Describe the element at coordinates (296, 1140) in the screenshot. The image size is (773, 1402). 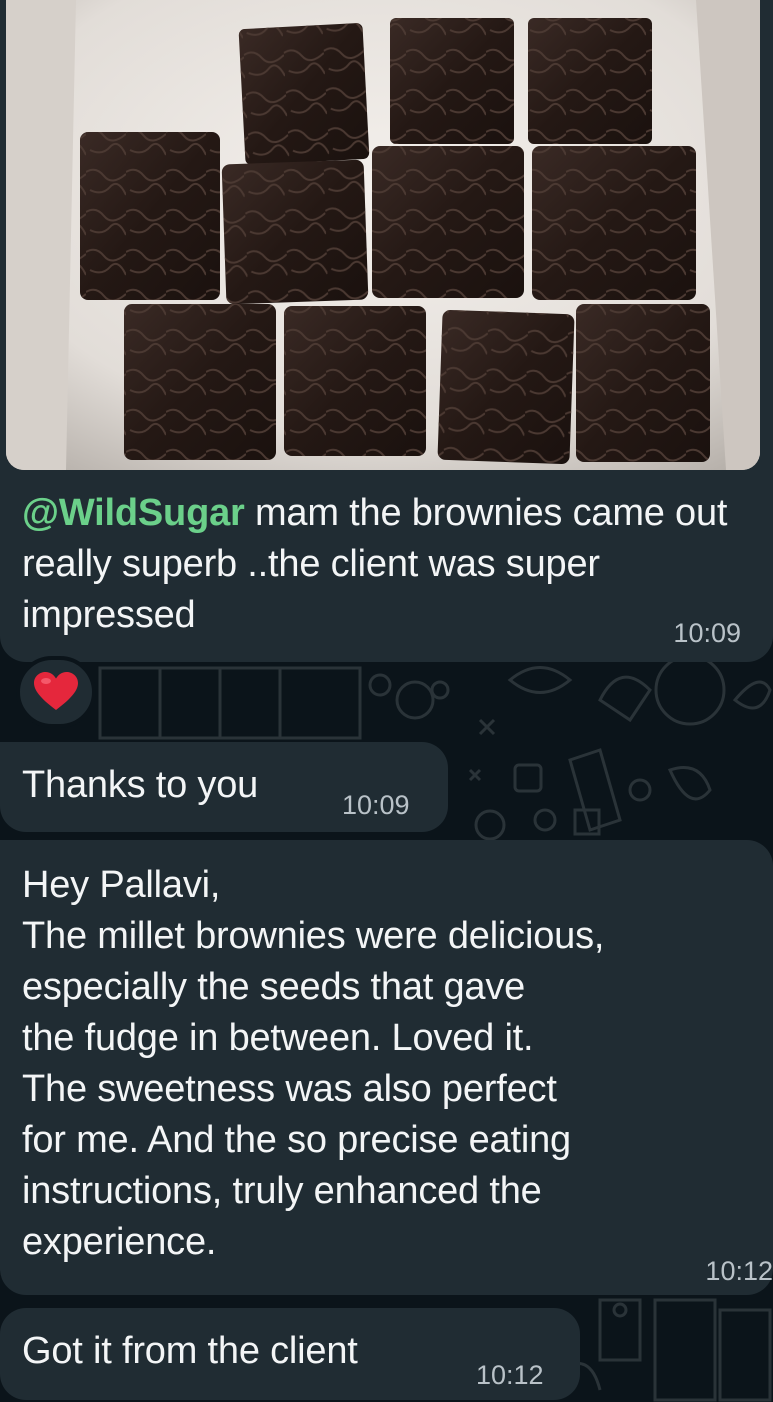
I see `message-line: for me. And the so precise eating` at that location.